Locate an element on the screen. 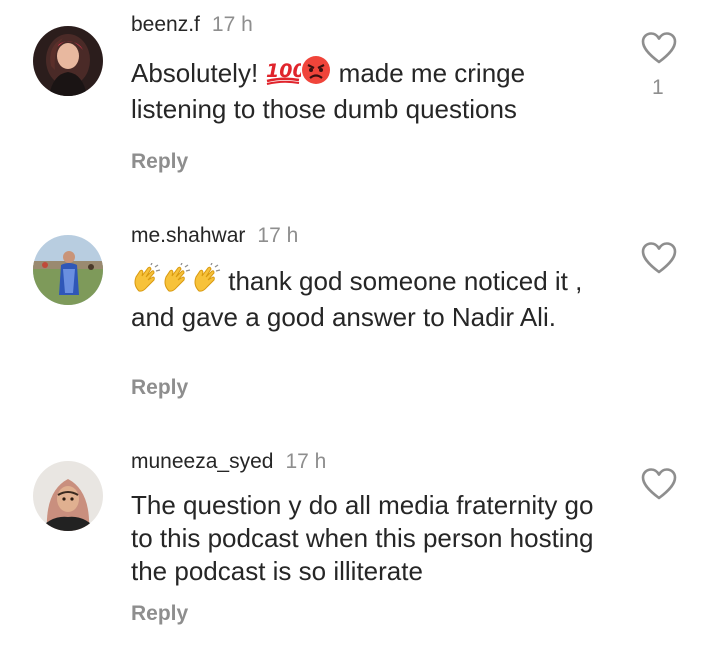 The width and height of the screenshot is (720, 650). username: me.shahwar is located at coordinates (188, 235).